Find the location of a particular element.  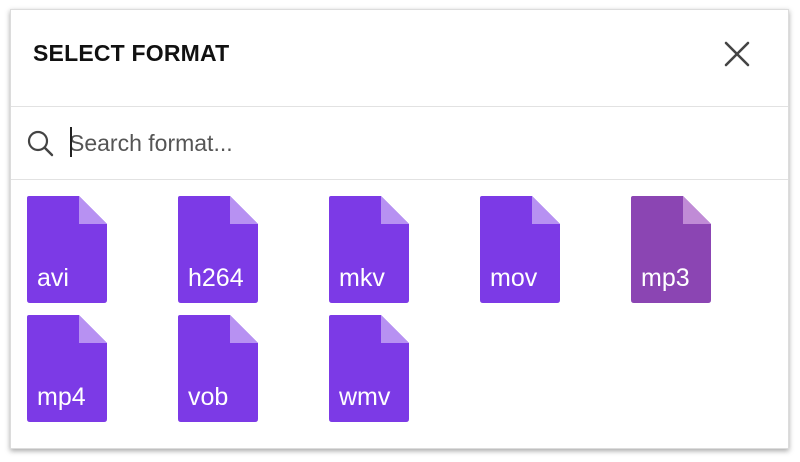

dialog-title: SELECT FORMAT is located at coordinates (131, 53).